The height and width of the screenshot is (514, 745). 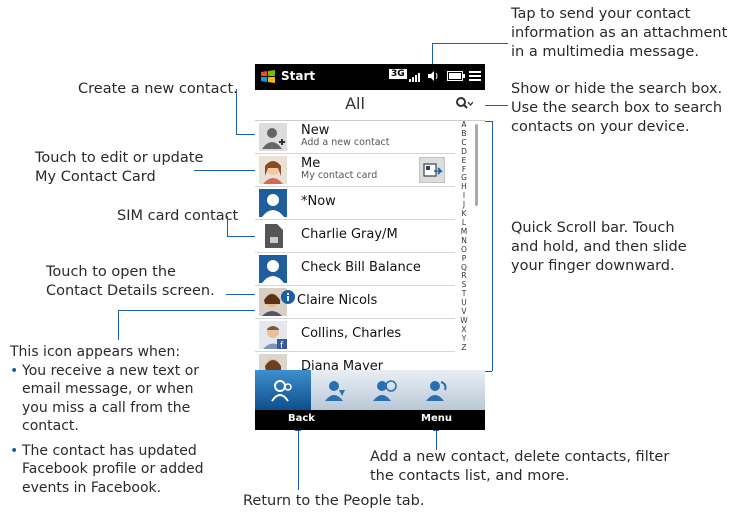 What do you see at coordinates (414, 77) in the screenshot?
I see `signal-icon` at bounding box center [414, 77].